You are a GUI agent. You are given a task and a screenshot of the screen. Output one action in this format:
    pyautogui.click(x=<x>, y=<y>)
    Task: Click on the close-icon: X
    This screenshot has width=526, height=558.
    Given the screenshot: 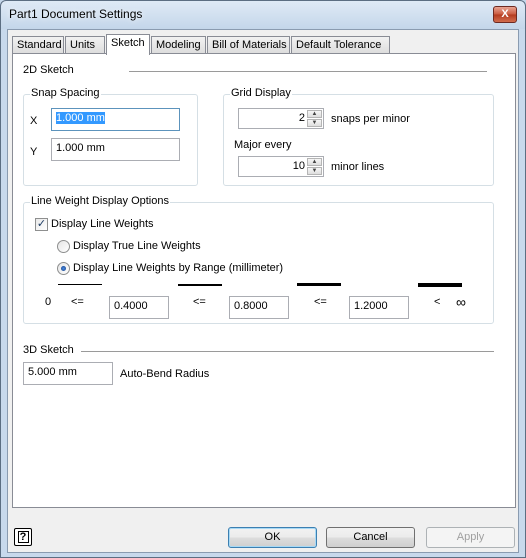 What is the action you would take?
    pyautogui.click(x=505, y=14)
    